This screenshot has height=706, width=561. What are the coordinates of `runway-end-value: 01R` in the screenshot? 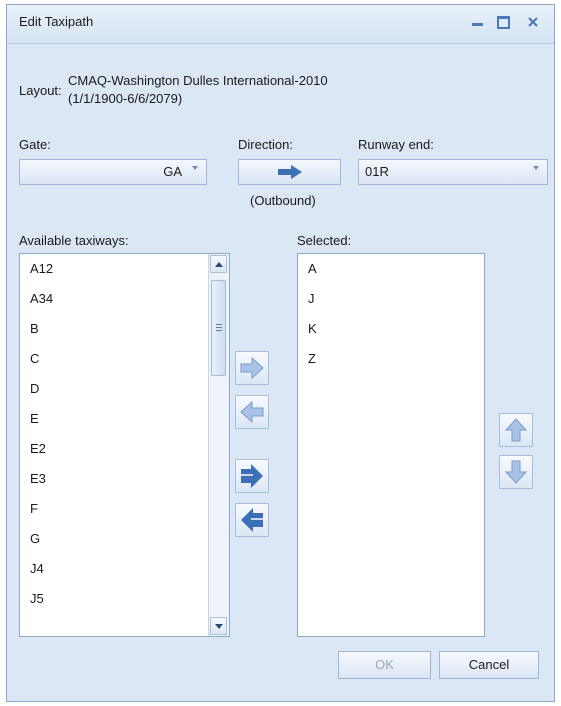 It's located at (377, 171).